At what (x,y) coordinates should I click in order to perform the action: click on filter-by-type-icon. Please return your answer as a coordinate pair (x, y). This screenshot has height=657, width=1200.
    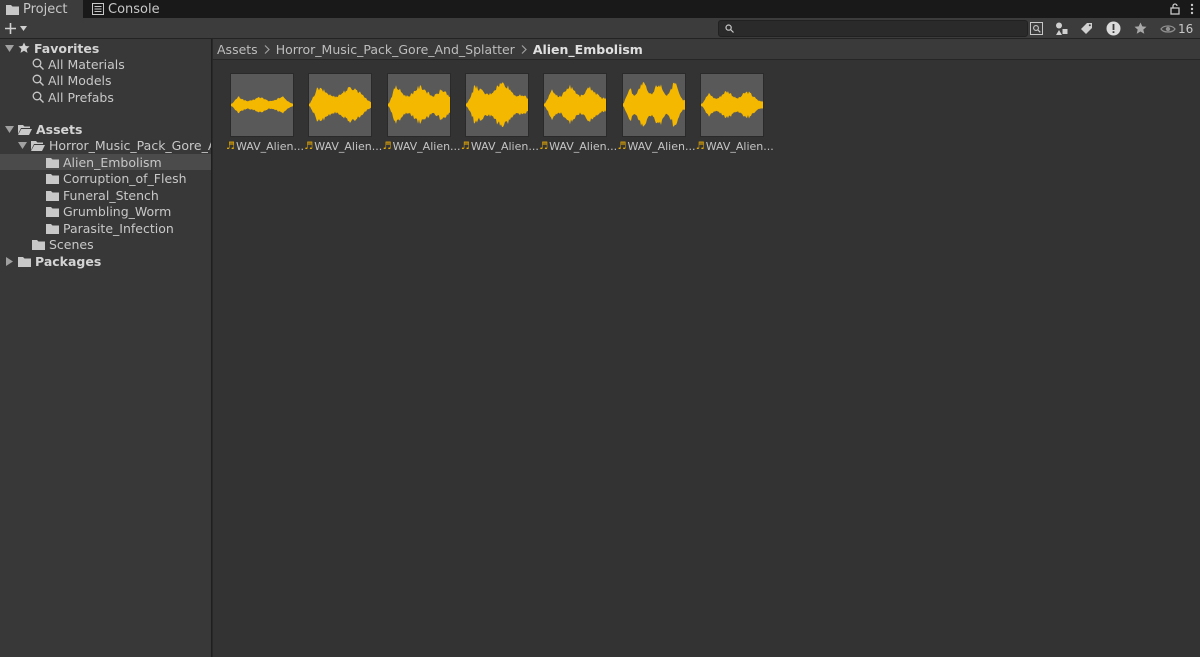
    Looking at the image, I should click on (1061, 28).